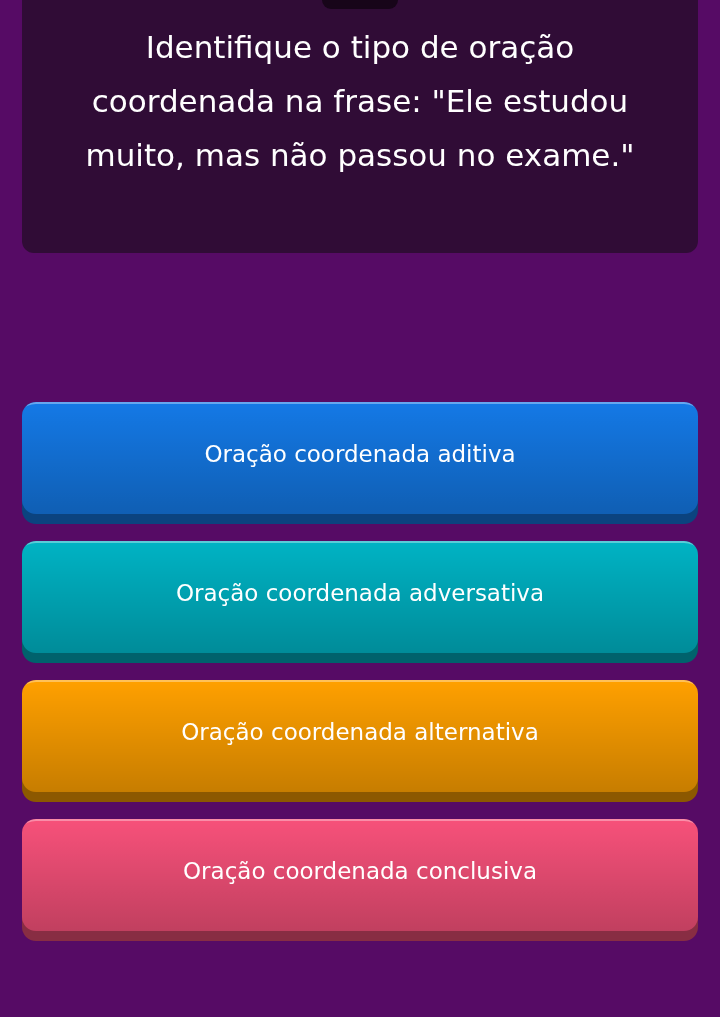 Image resolution: width=720 pixels, height=1017 pixels. Describe the element at coordinates (360, 101) in the screenshot. I see `question-text: Identifique o tipo de oração coordenada na frase: "Ele estudou muito, mas não passou no exame."` at that location.